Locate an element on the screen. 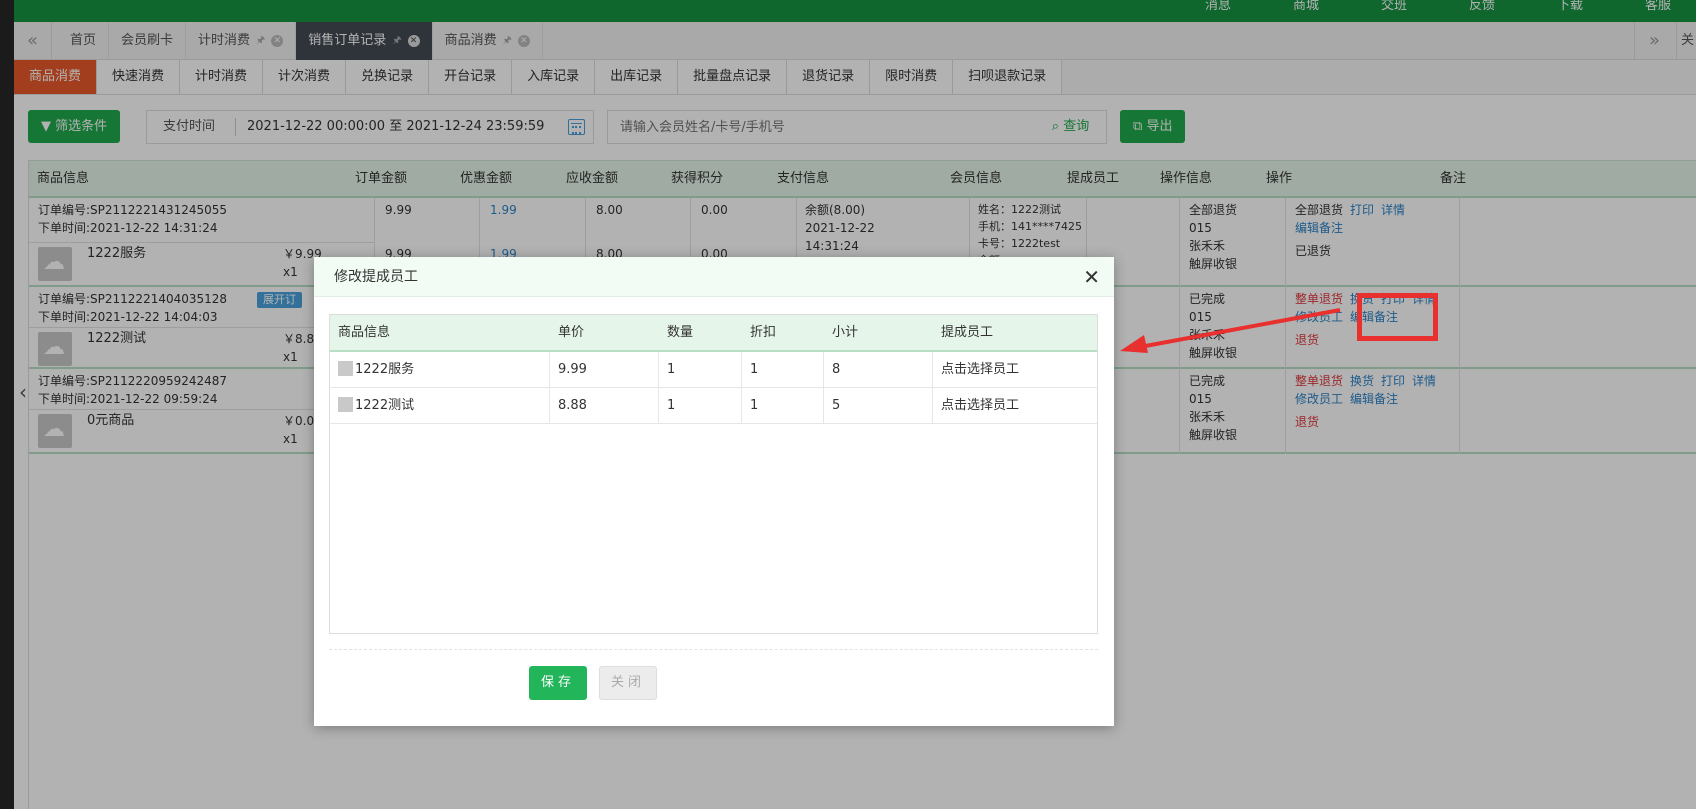  th-discount: 折扣 is located at coordinates (763, 332).